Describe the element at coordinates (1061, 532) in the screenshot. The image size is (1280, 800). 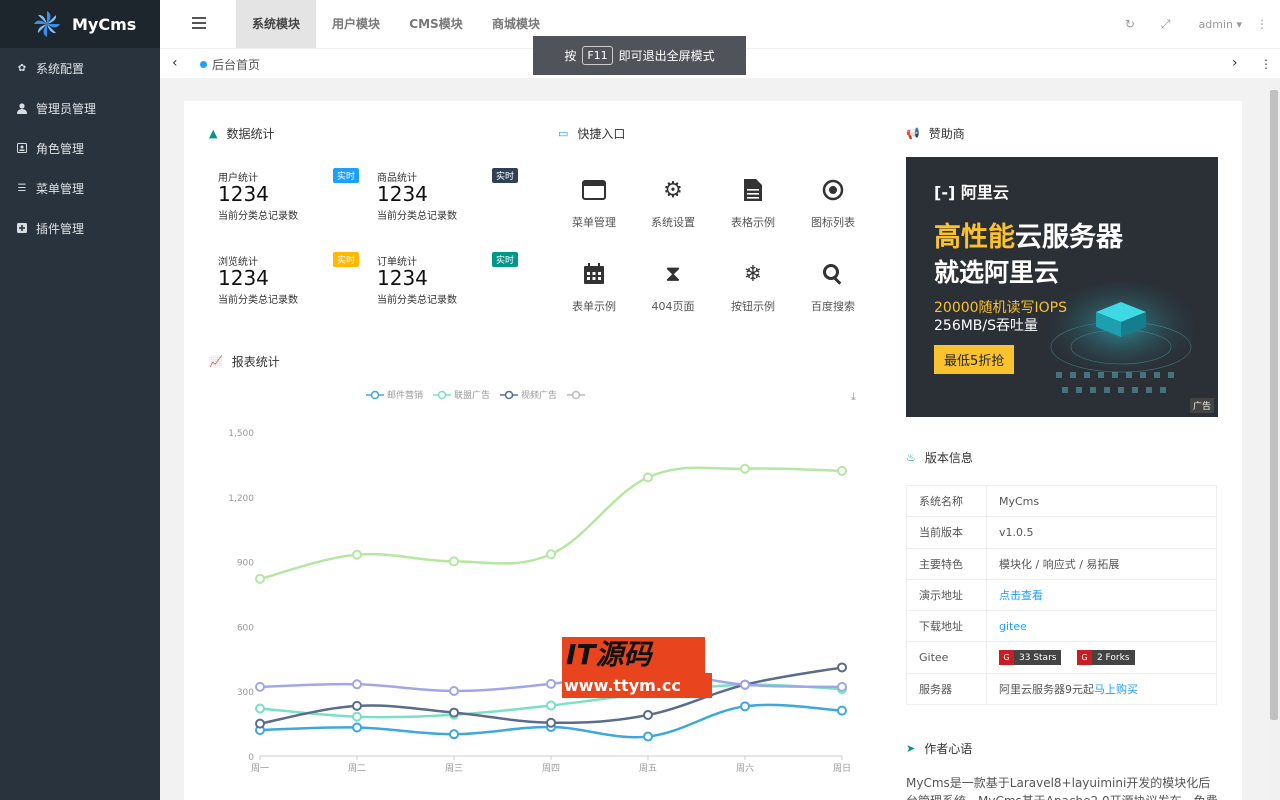
I see `table-row: 当前版本 v1.0.5` at that location.